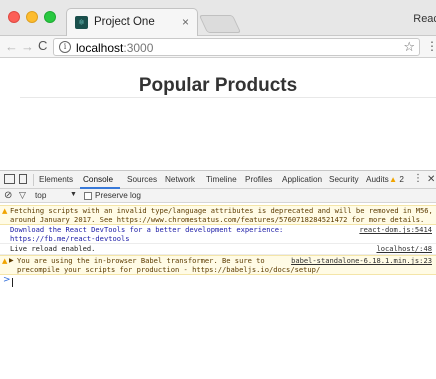 The height and width of the screenshot is (379, 436). What do you see at coordinates (185, 22) in the screenshot?
I see `tab-close-icon: ×` at bounding box center [185, 22].